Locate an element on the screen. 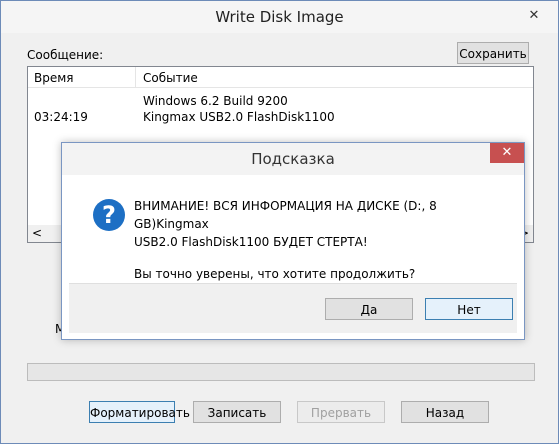 This screenshot has width=559, height=444. write-button: Записать is located at coordinates (237, 412).